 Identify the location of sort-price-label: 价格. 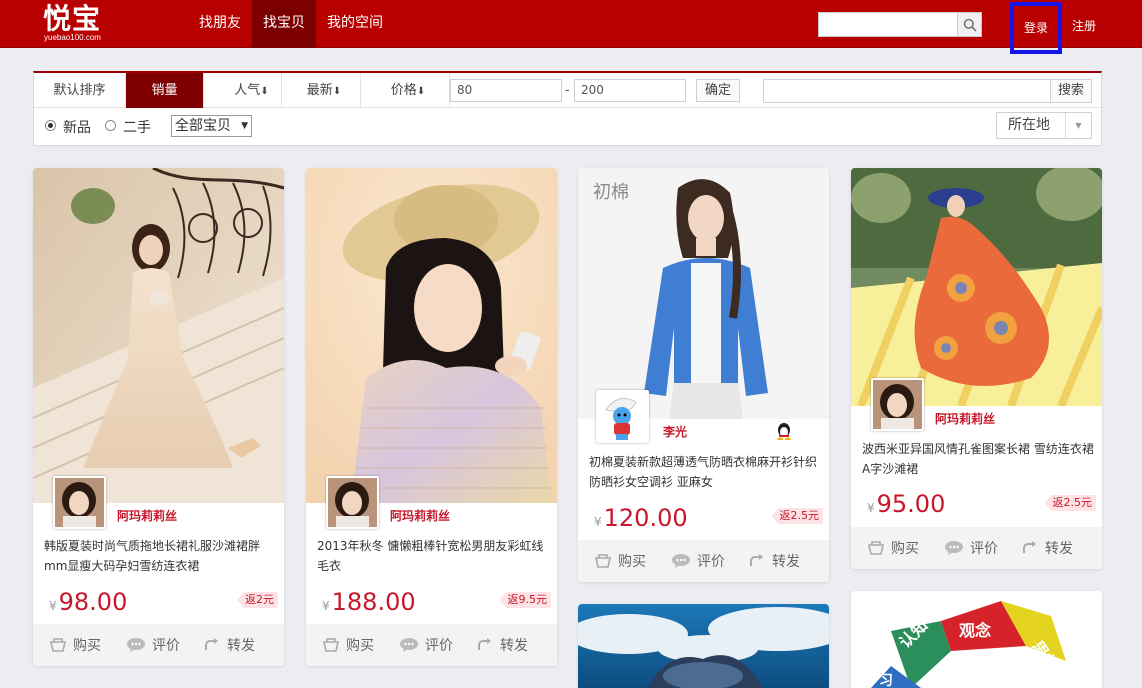
(403, 90).